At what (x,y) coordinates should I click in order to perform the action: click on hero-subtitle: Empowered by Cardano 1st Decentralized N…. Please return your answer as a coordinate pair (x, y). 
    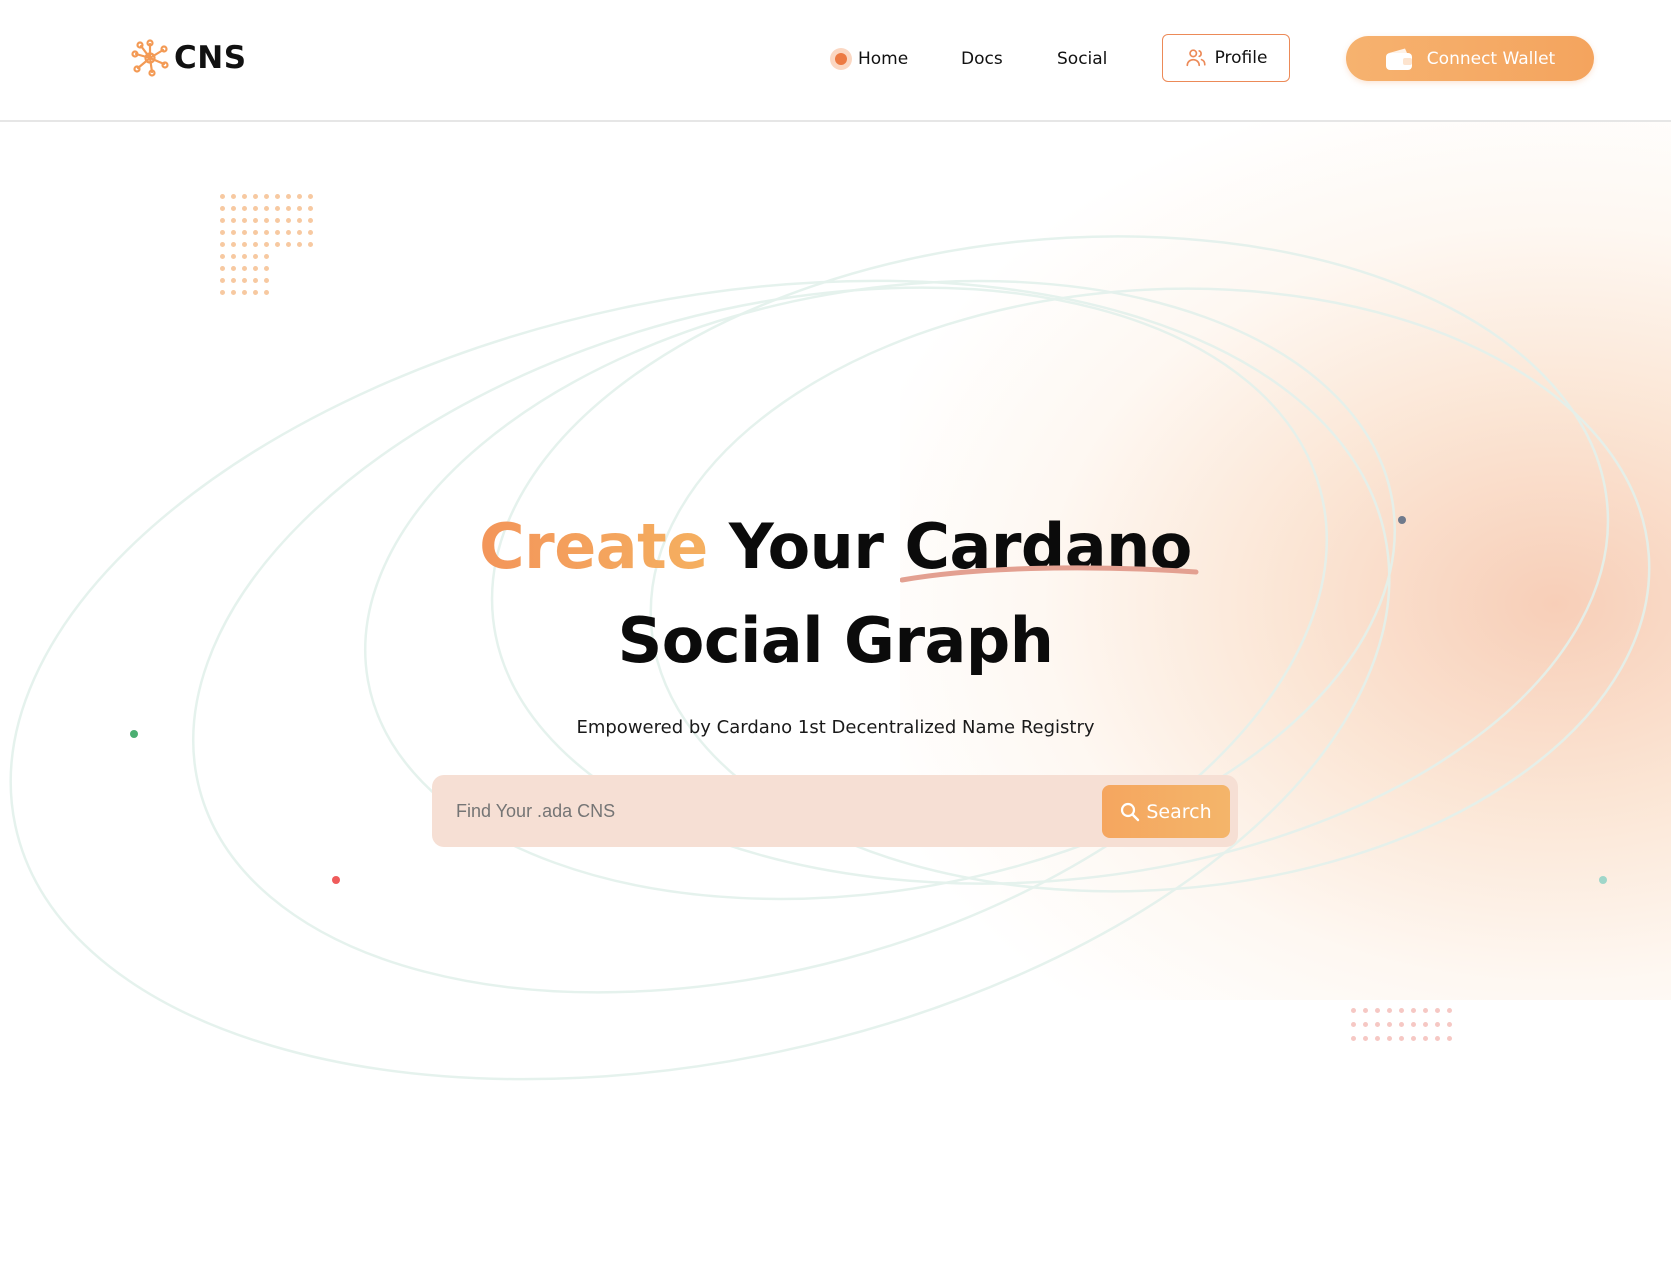
    Looking at the image, I should click on (835, 727).